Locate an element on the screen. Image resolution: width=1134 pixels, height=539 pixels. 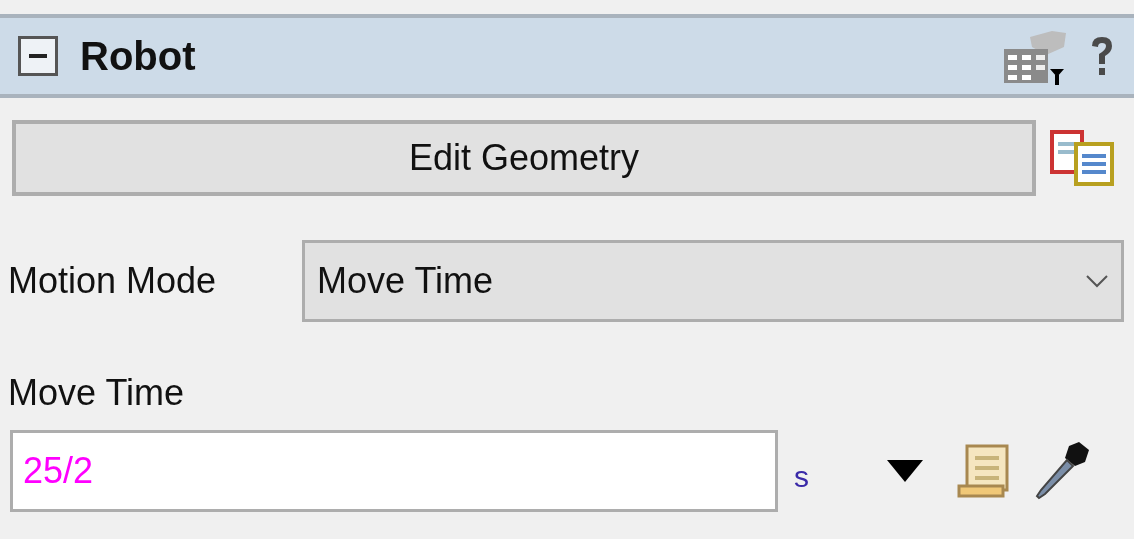
copy-documents-icon is located at coordinates (1083, 158).